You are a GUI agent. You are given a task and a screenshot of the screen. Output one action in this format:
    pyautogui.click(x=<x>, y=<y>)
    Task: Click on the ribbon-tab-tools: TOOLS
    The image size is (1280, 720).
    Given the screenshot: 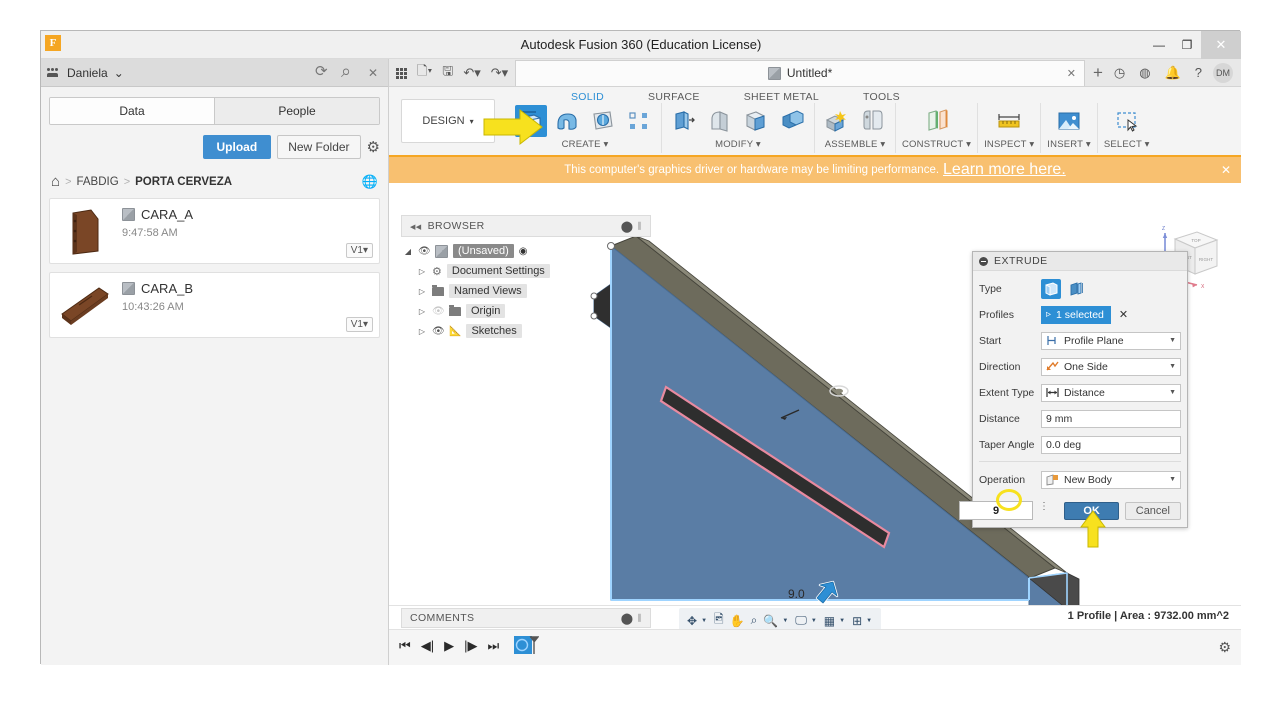 What is the action you would take?
    pyautogui.click(x=881, y=97)
    